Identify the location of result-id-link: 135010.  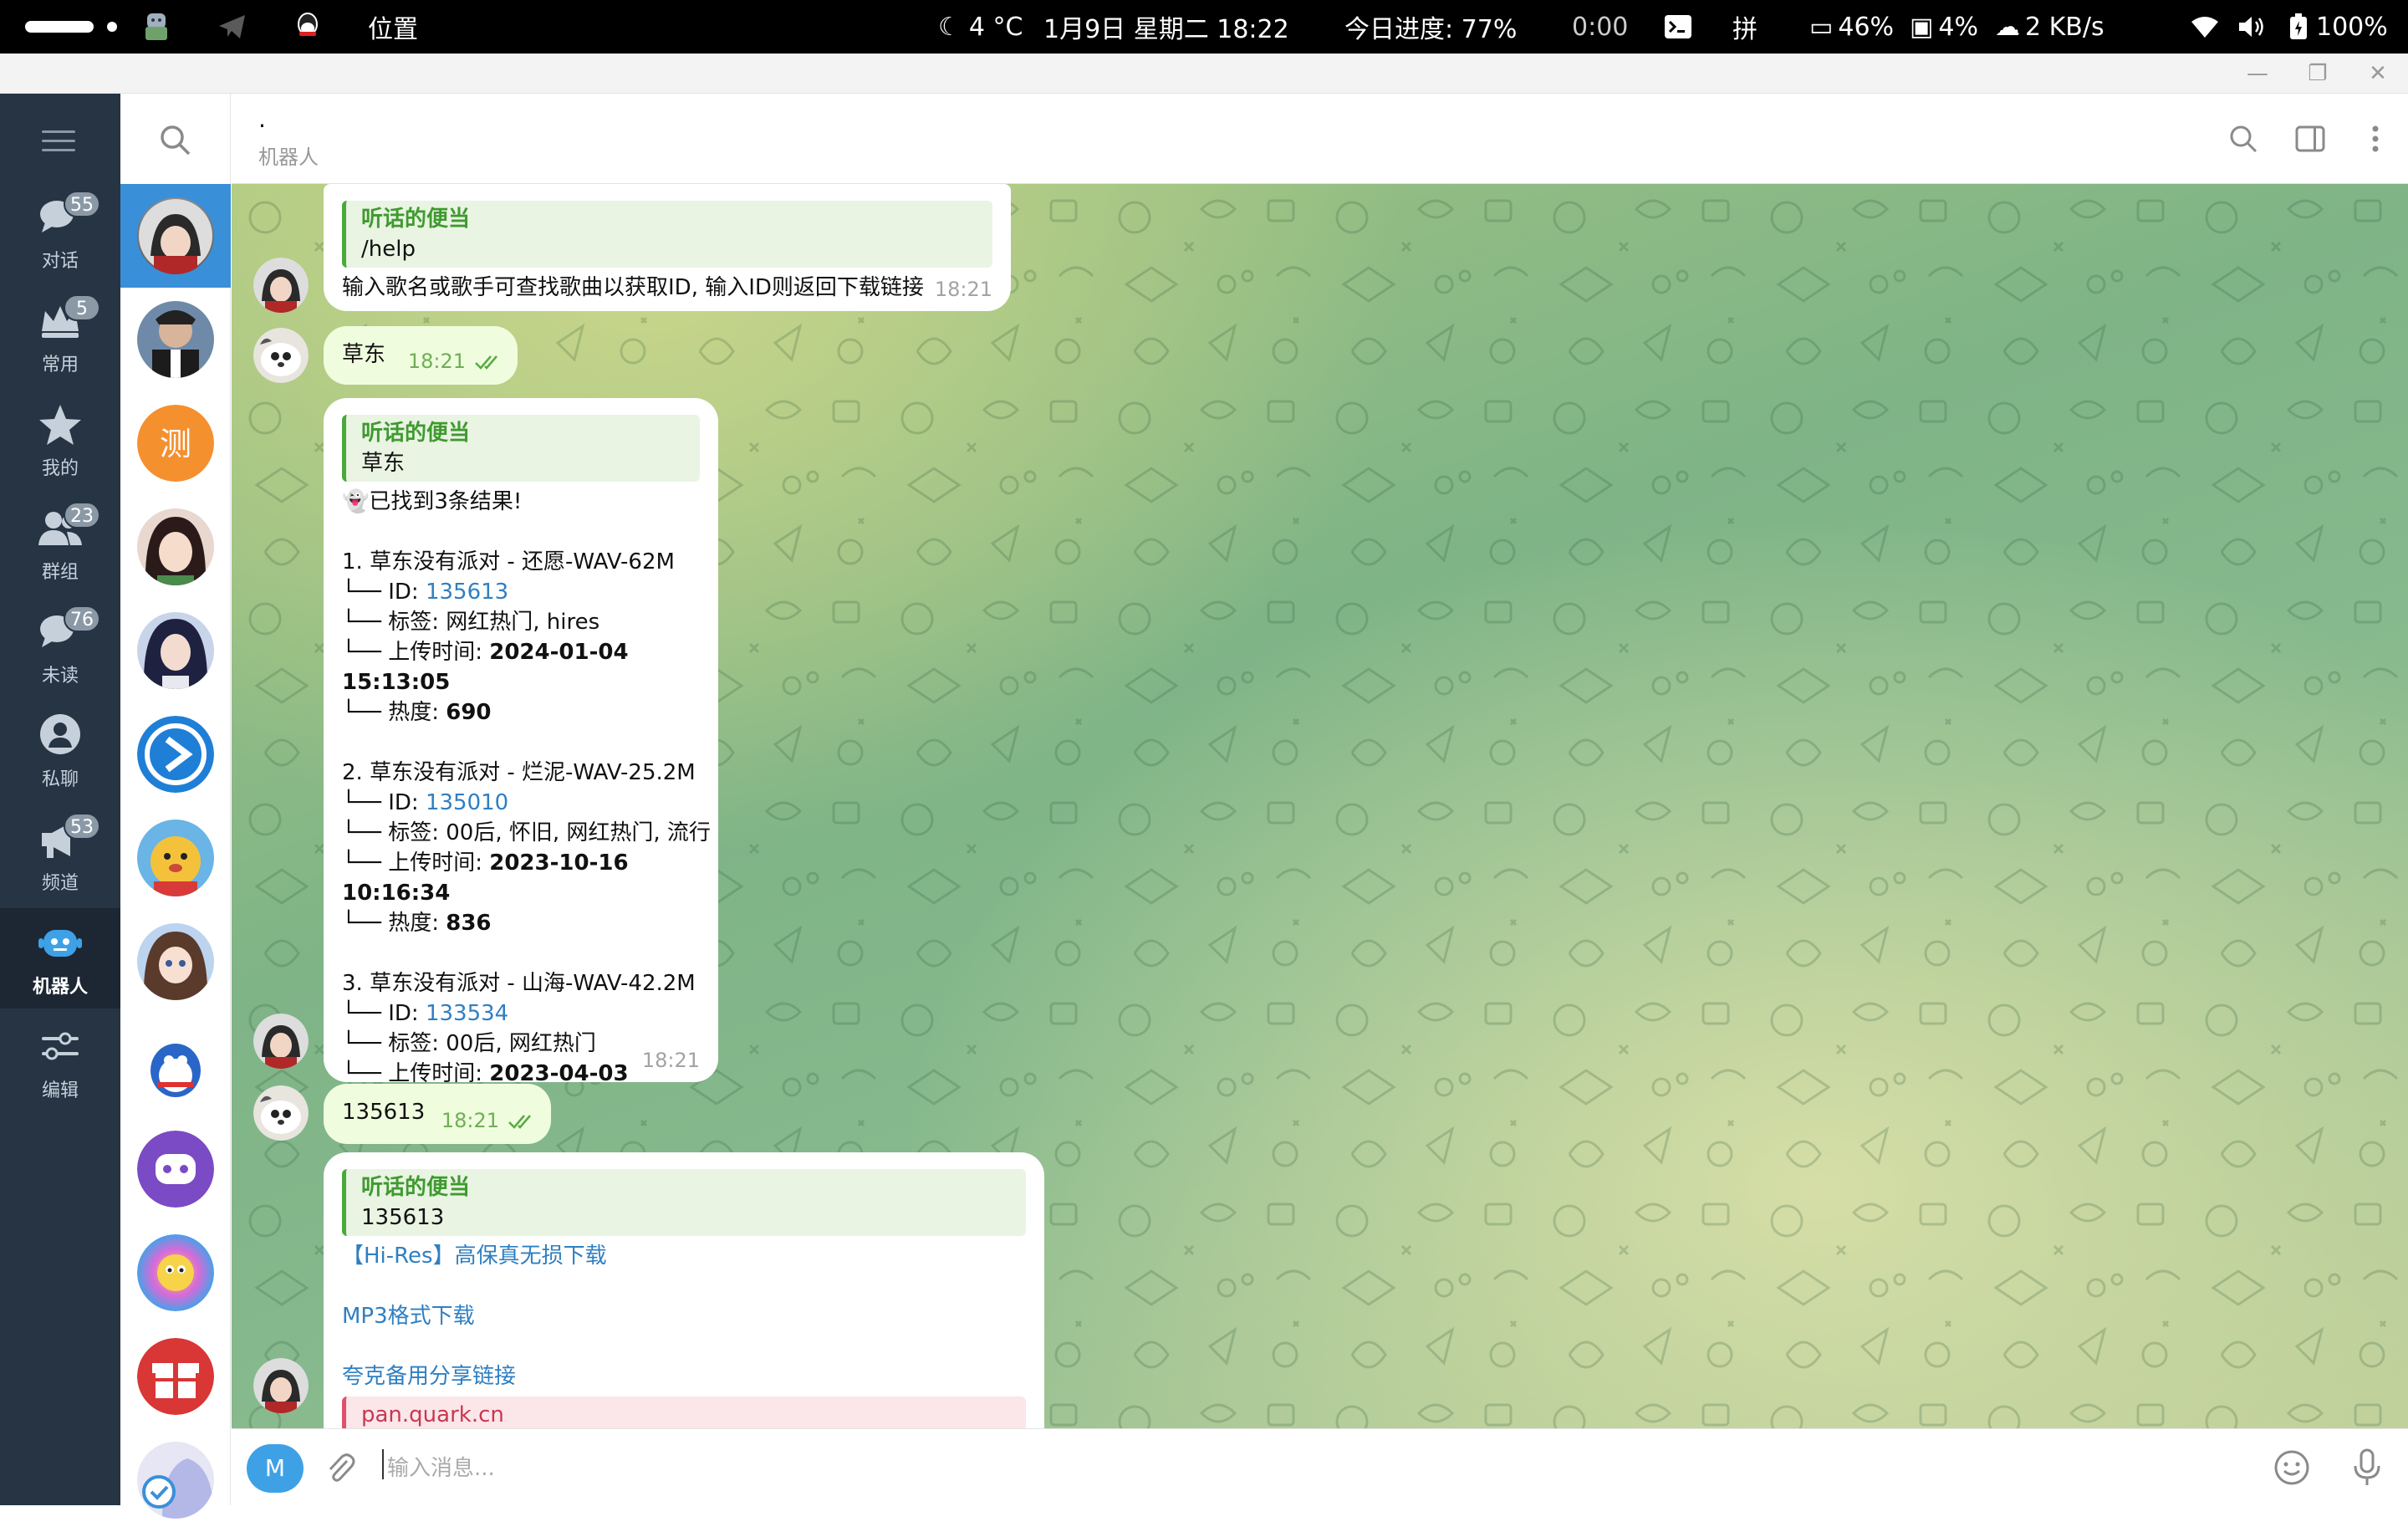
(467, 802).